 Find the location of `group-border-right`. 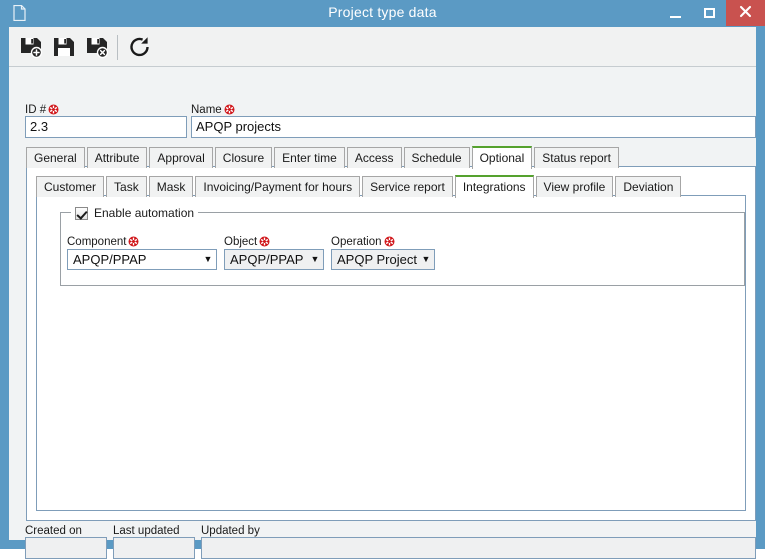

group-border-right is located at coordinates (744, 249).